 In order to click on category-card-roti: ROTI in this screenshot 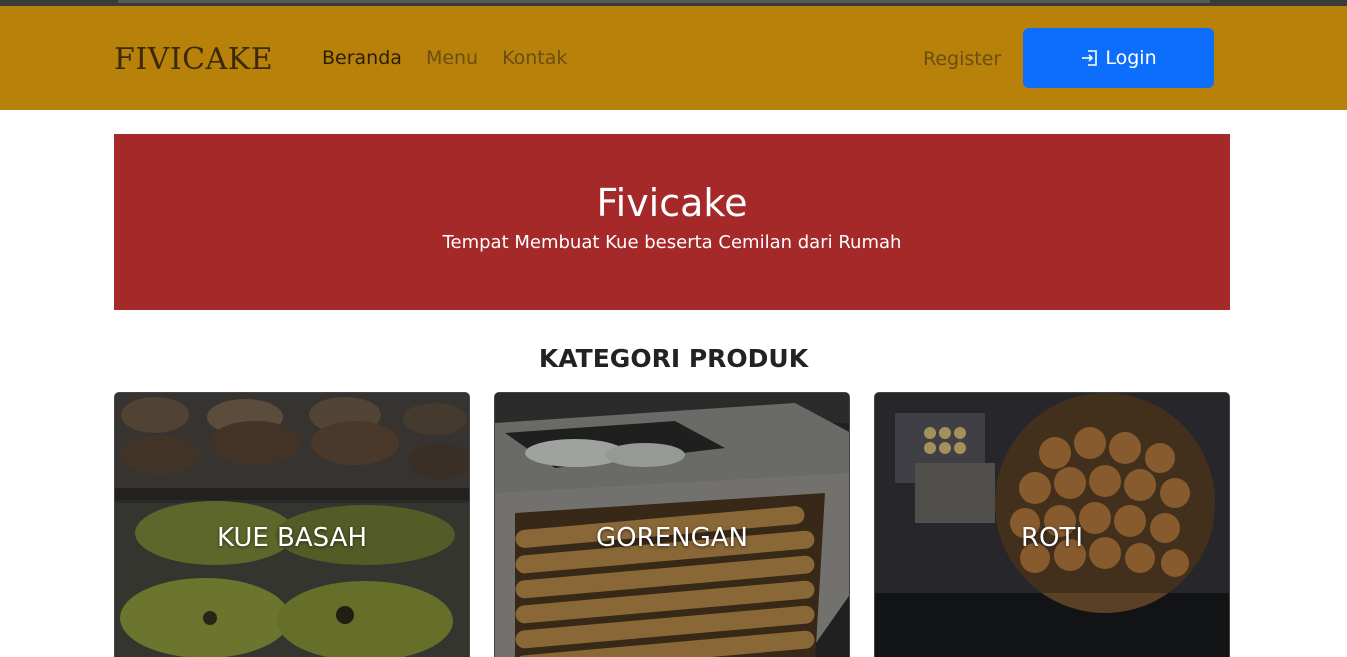, I will do `click(1052, 524)`.